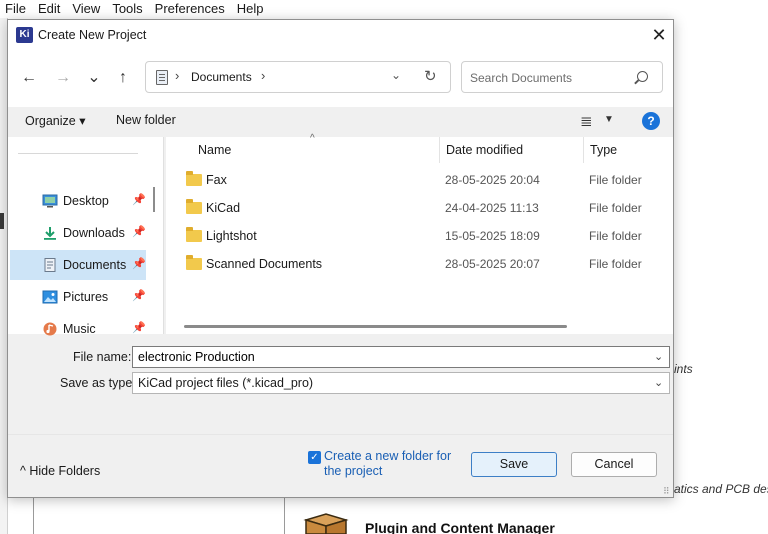  What do you see at coordinates (419, 180) in the screenshot?
I see `file-row-fax: Fax 28-05-2025 20:04 File folder` at bounding box center [419, 180].